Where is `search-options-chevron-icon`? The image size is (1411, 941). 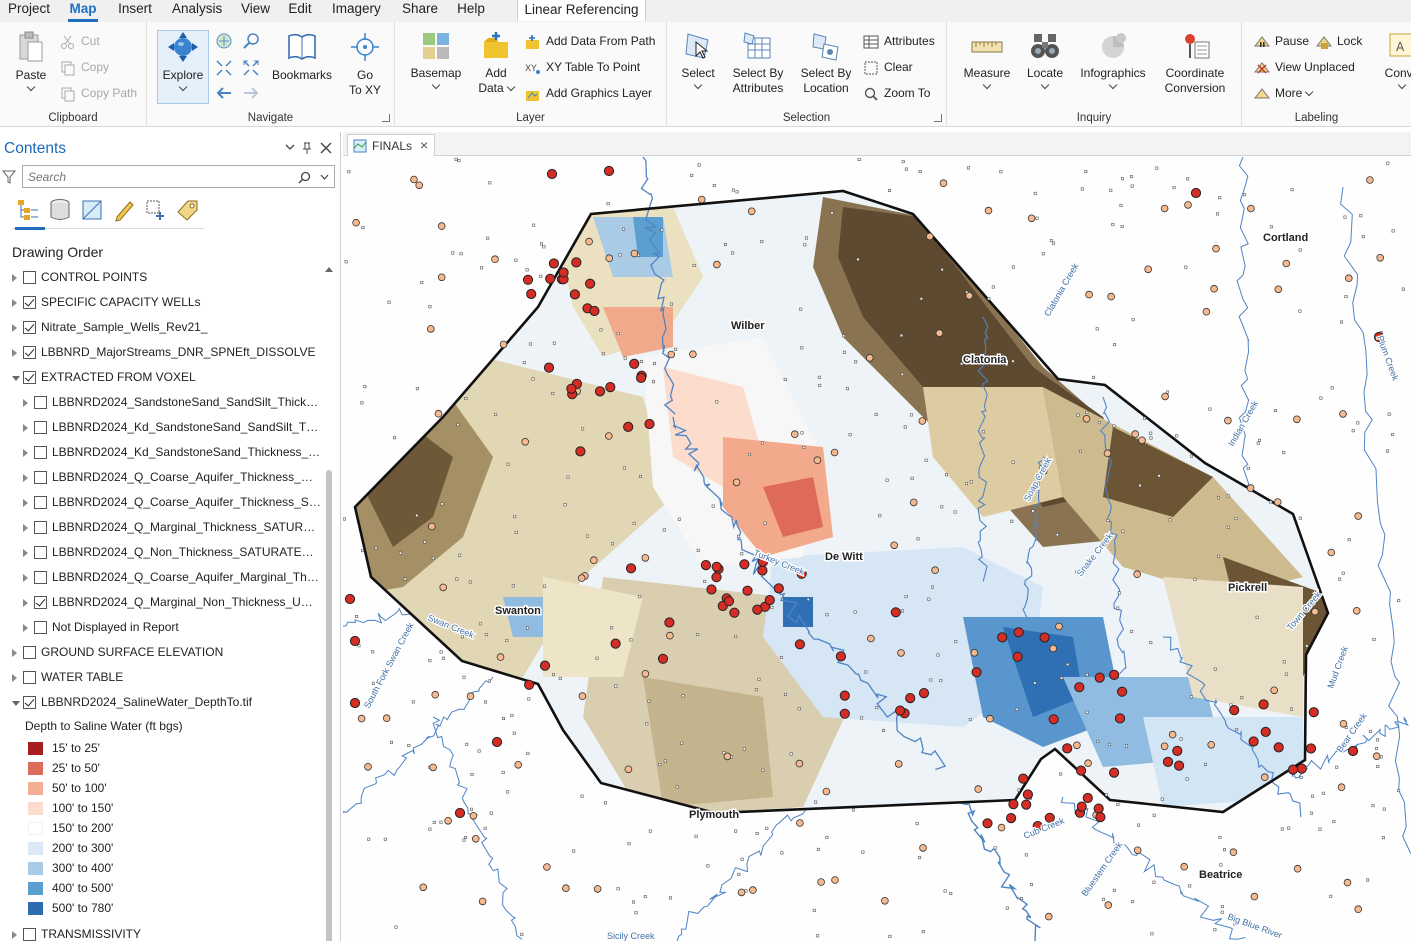
search-options-chevron-icon is located at coordinates (324, 177).